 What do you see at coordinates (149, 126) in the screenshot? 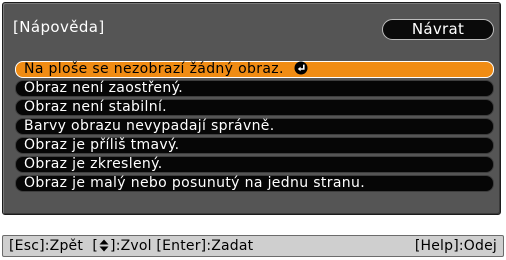
I see `help-topic-label: Barvy obrazu nevypadají správně.` at bounding box center [149, 126].